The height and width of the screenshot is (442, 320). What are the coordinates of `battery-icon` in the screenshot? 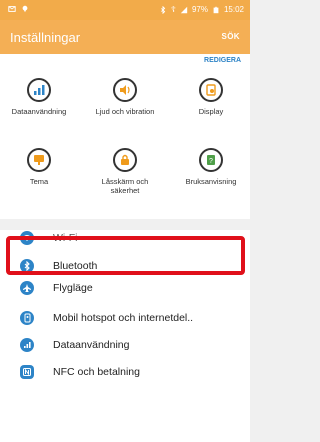 It's located at (216, 9).